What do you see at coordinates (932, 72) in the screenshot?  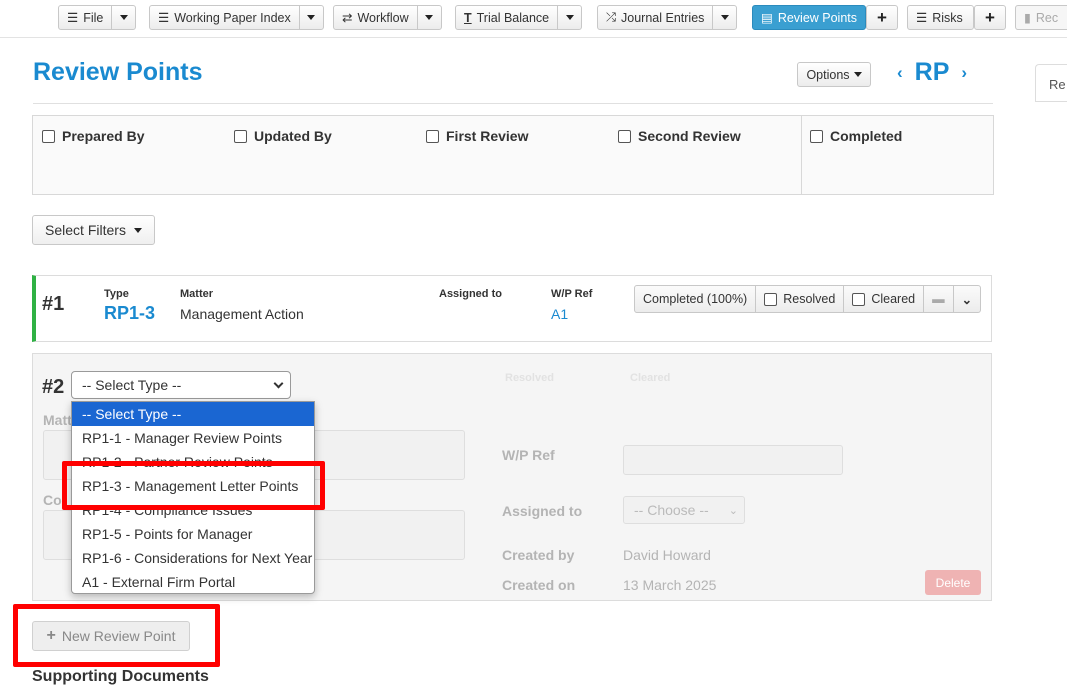 I see `rp-code: RP` at bounding box center [932, 72].